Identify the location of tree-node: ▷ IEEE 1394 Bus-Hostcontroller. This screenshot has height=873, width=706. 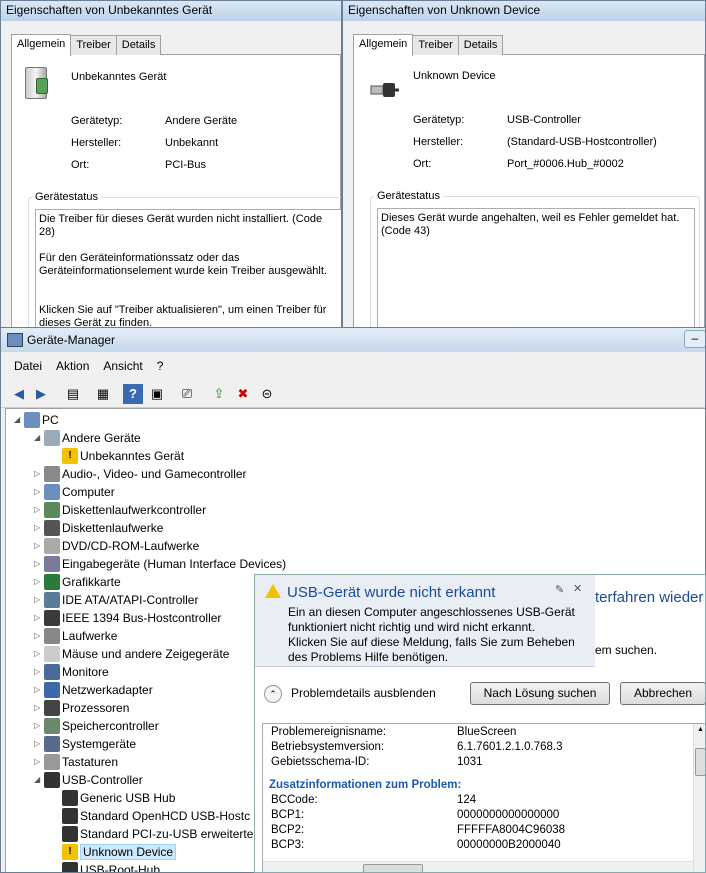
(127, 618).